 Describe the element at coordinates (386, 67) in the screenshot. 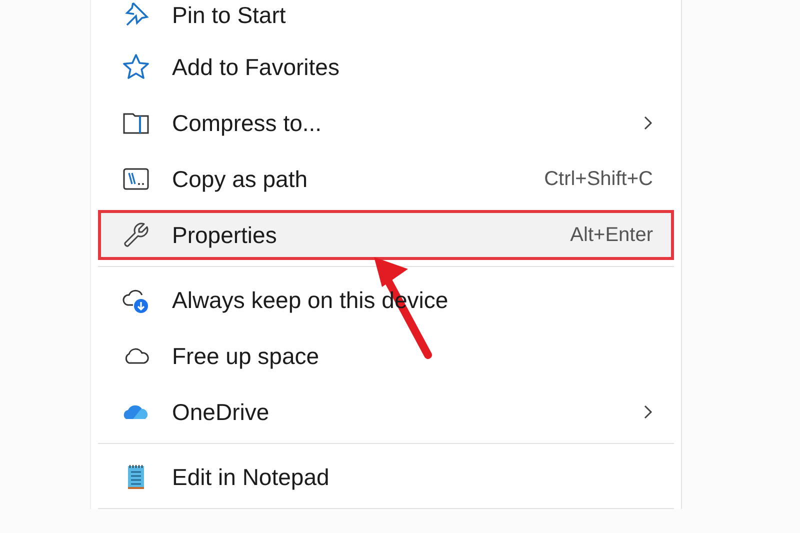

I see `menu-item: Add to Favorites` at that location.